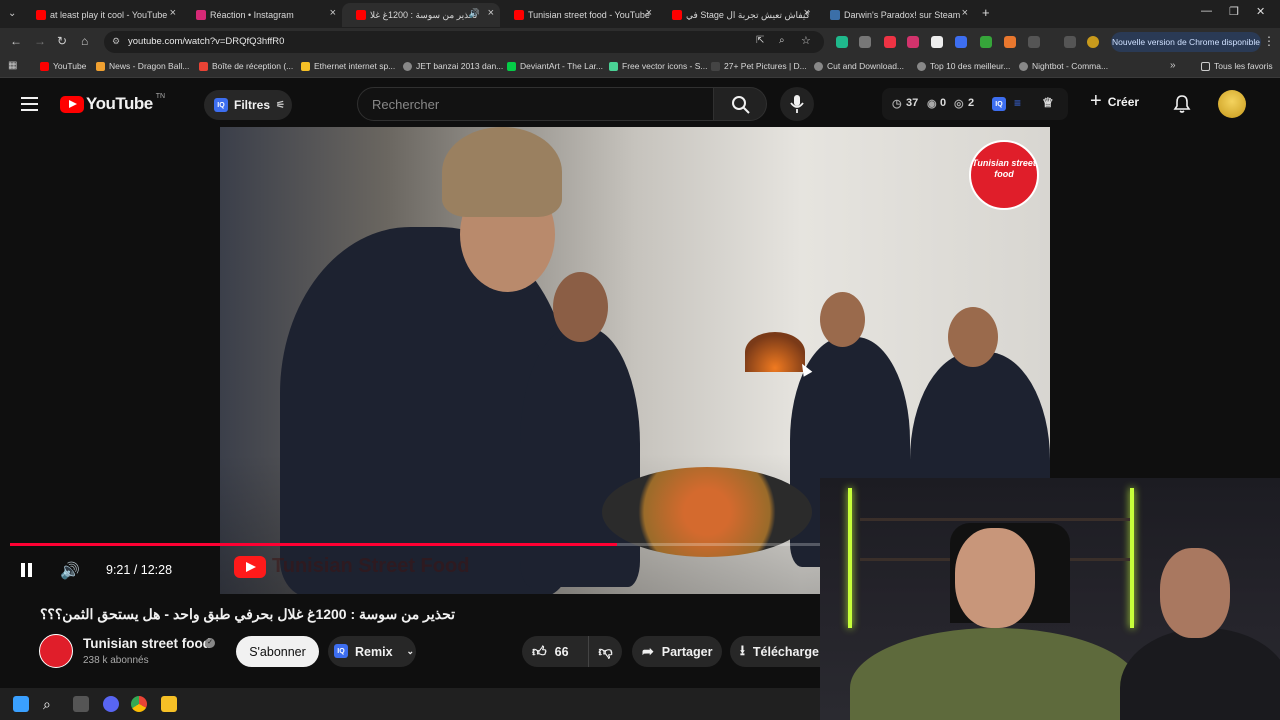 Image resolution: width=1280 pixels, height=720 pixels. I want to click on apps-grid-icon: ▦, so click(12, 65).